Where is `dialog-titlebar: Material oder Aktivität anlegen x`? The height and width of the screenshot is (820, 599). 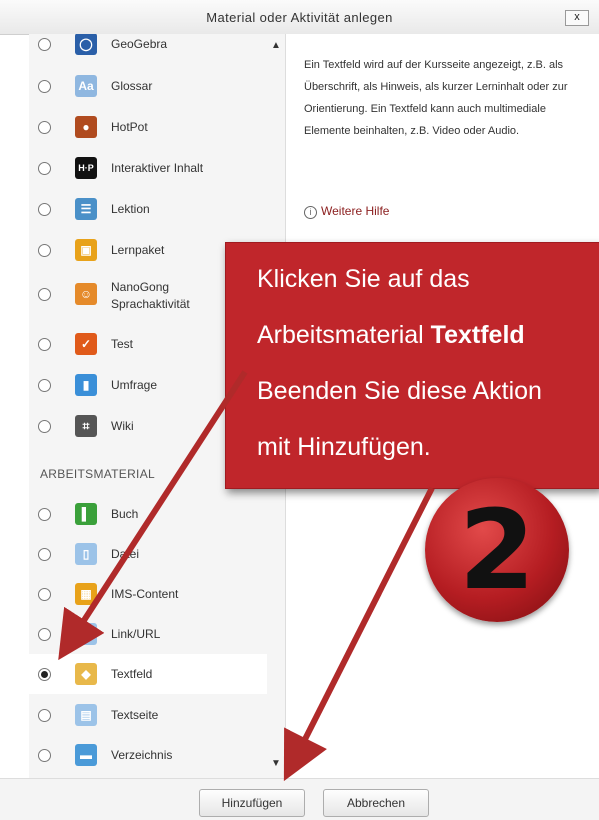
dialog-titlebar: Material oder Aktivität anlegen x is located at coordinates (299, 17).